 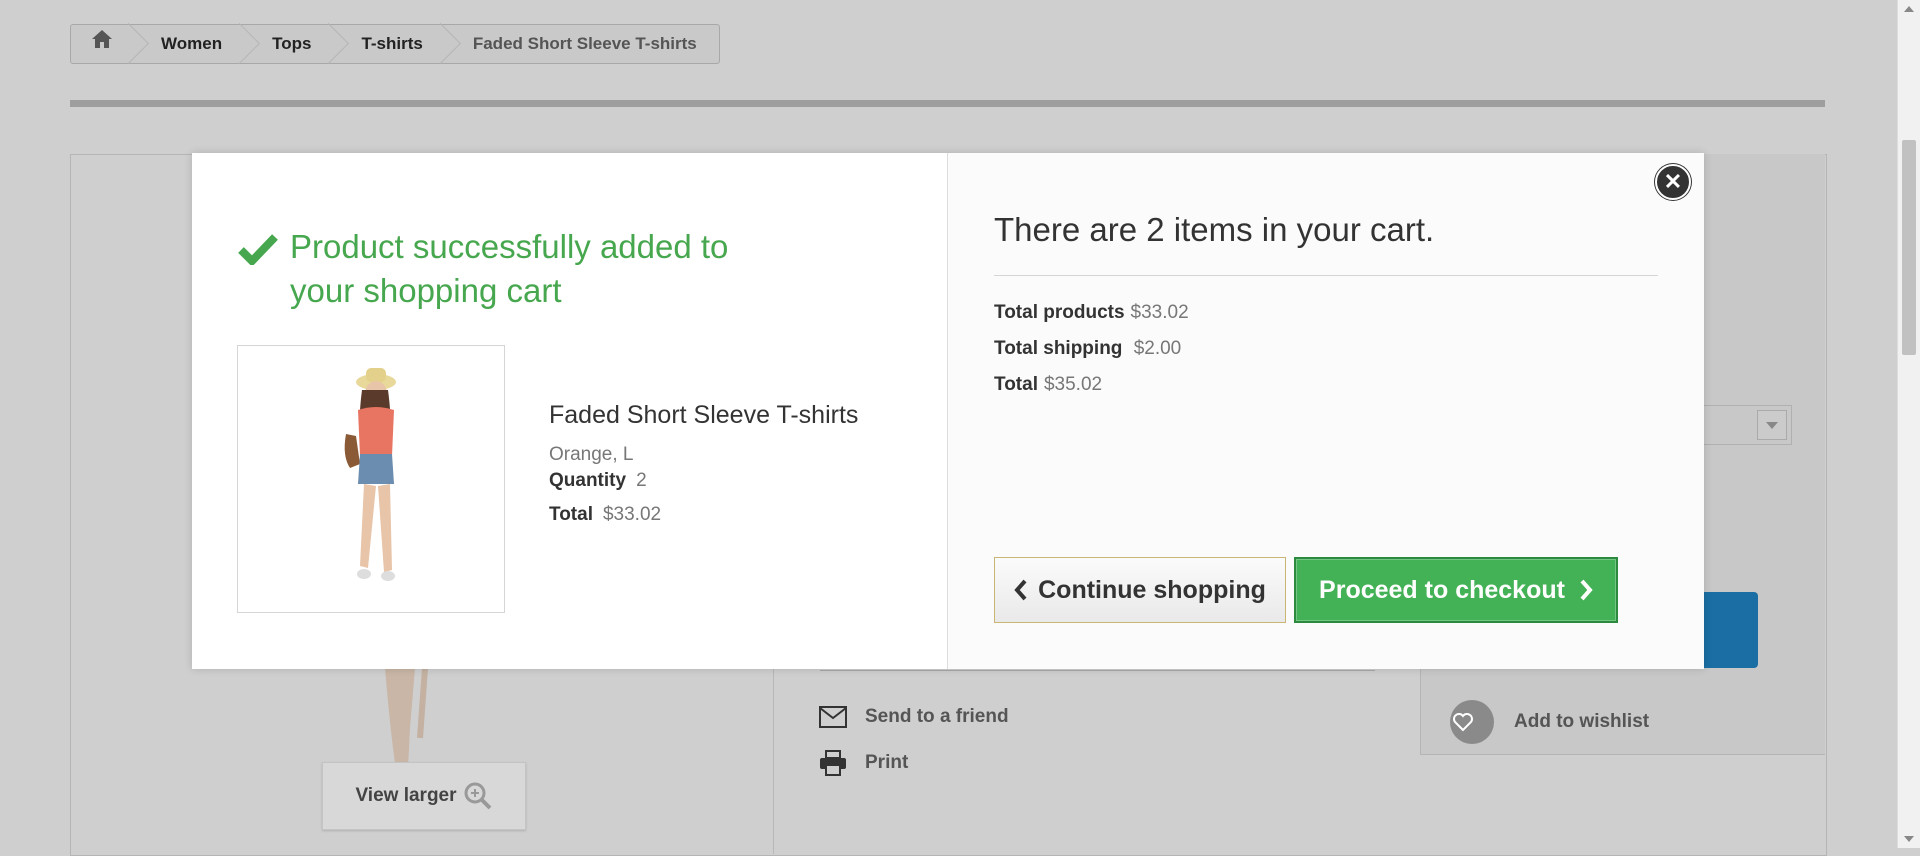 I want to click on scroll-up-icon, so click(x=1909, y=9).